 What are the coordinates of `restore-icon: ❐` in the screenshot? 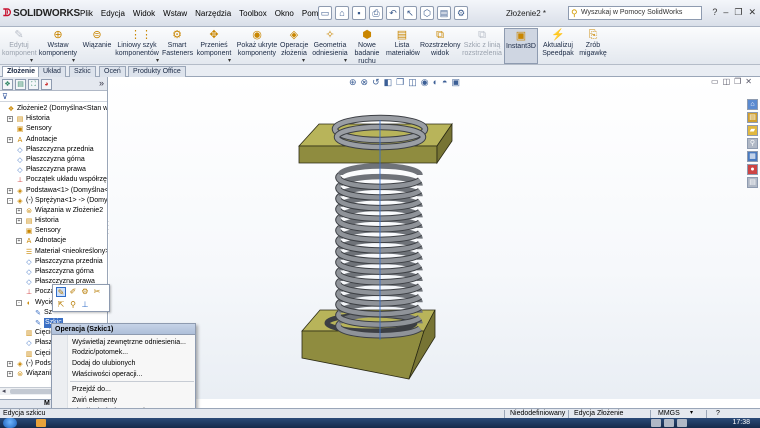 It's located at (738, 12).